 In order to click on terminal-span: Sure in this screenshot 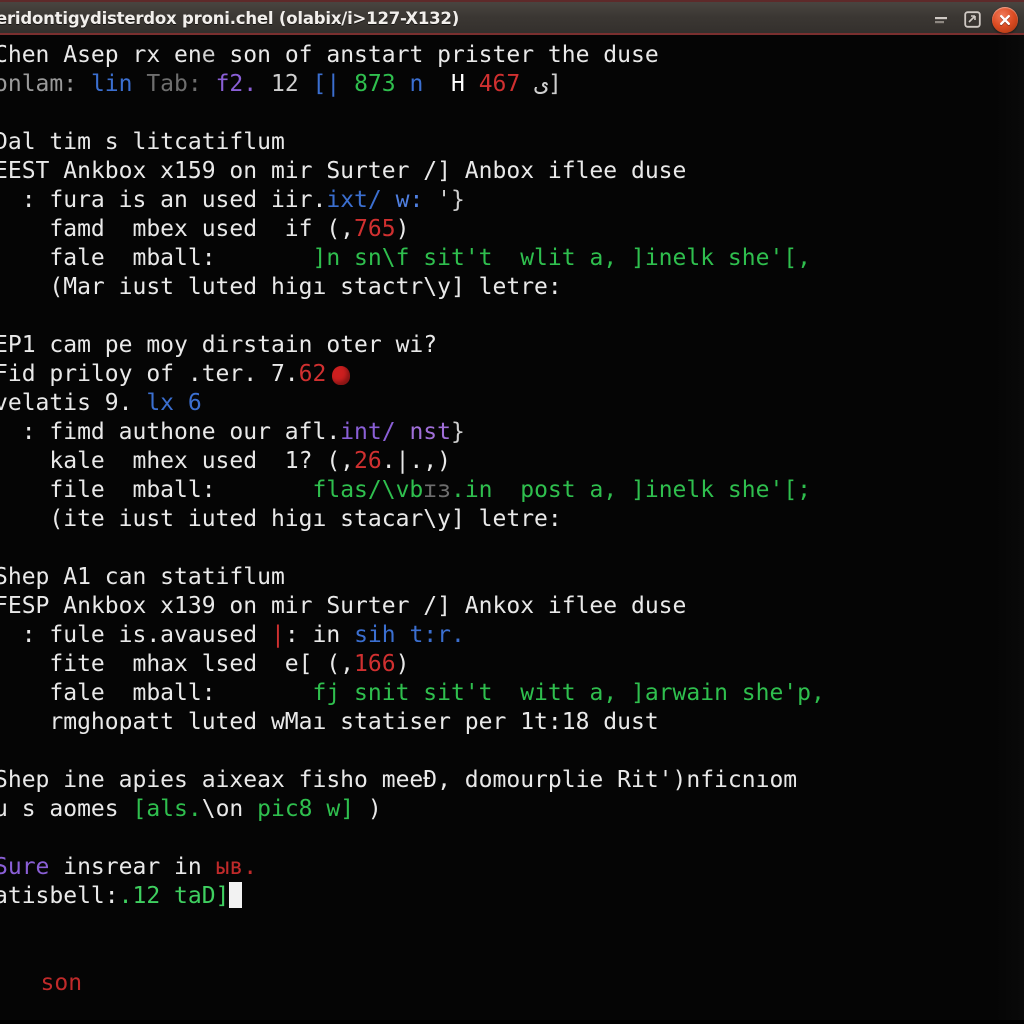, I will do `click(25, 867)`.